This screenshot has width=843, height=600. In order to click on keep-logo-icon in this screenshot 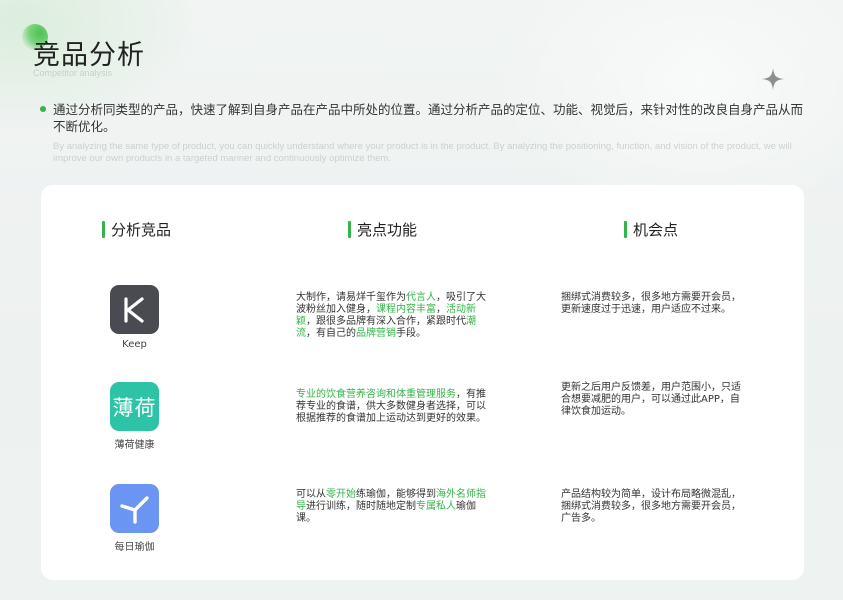, I will do `click(134, 309)`.